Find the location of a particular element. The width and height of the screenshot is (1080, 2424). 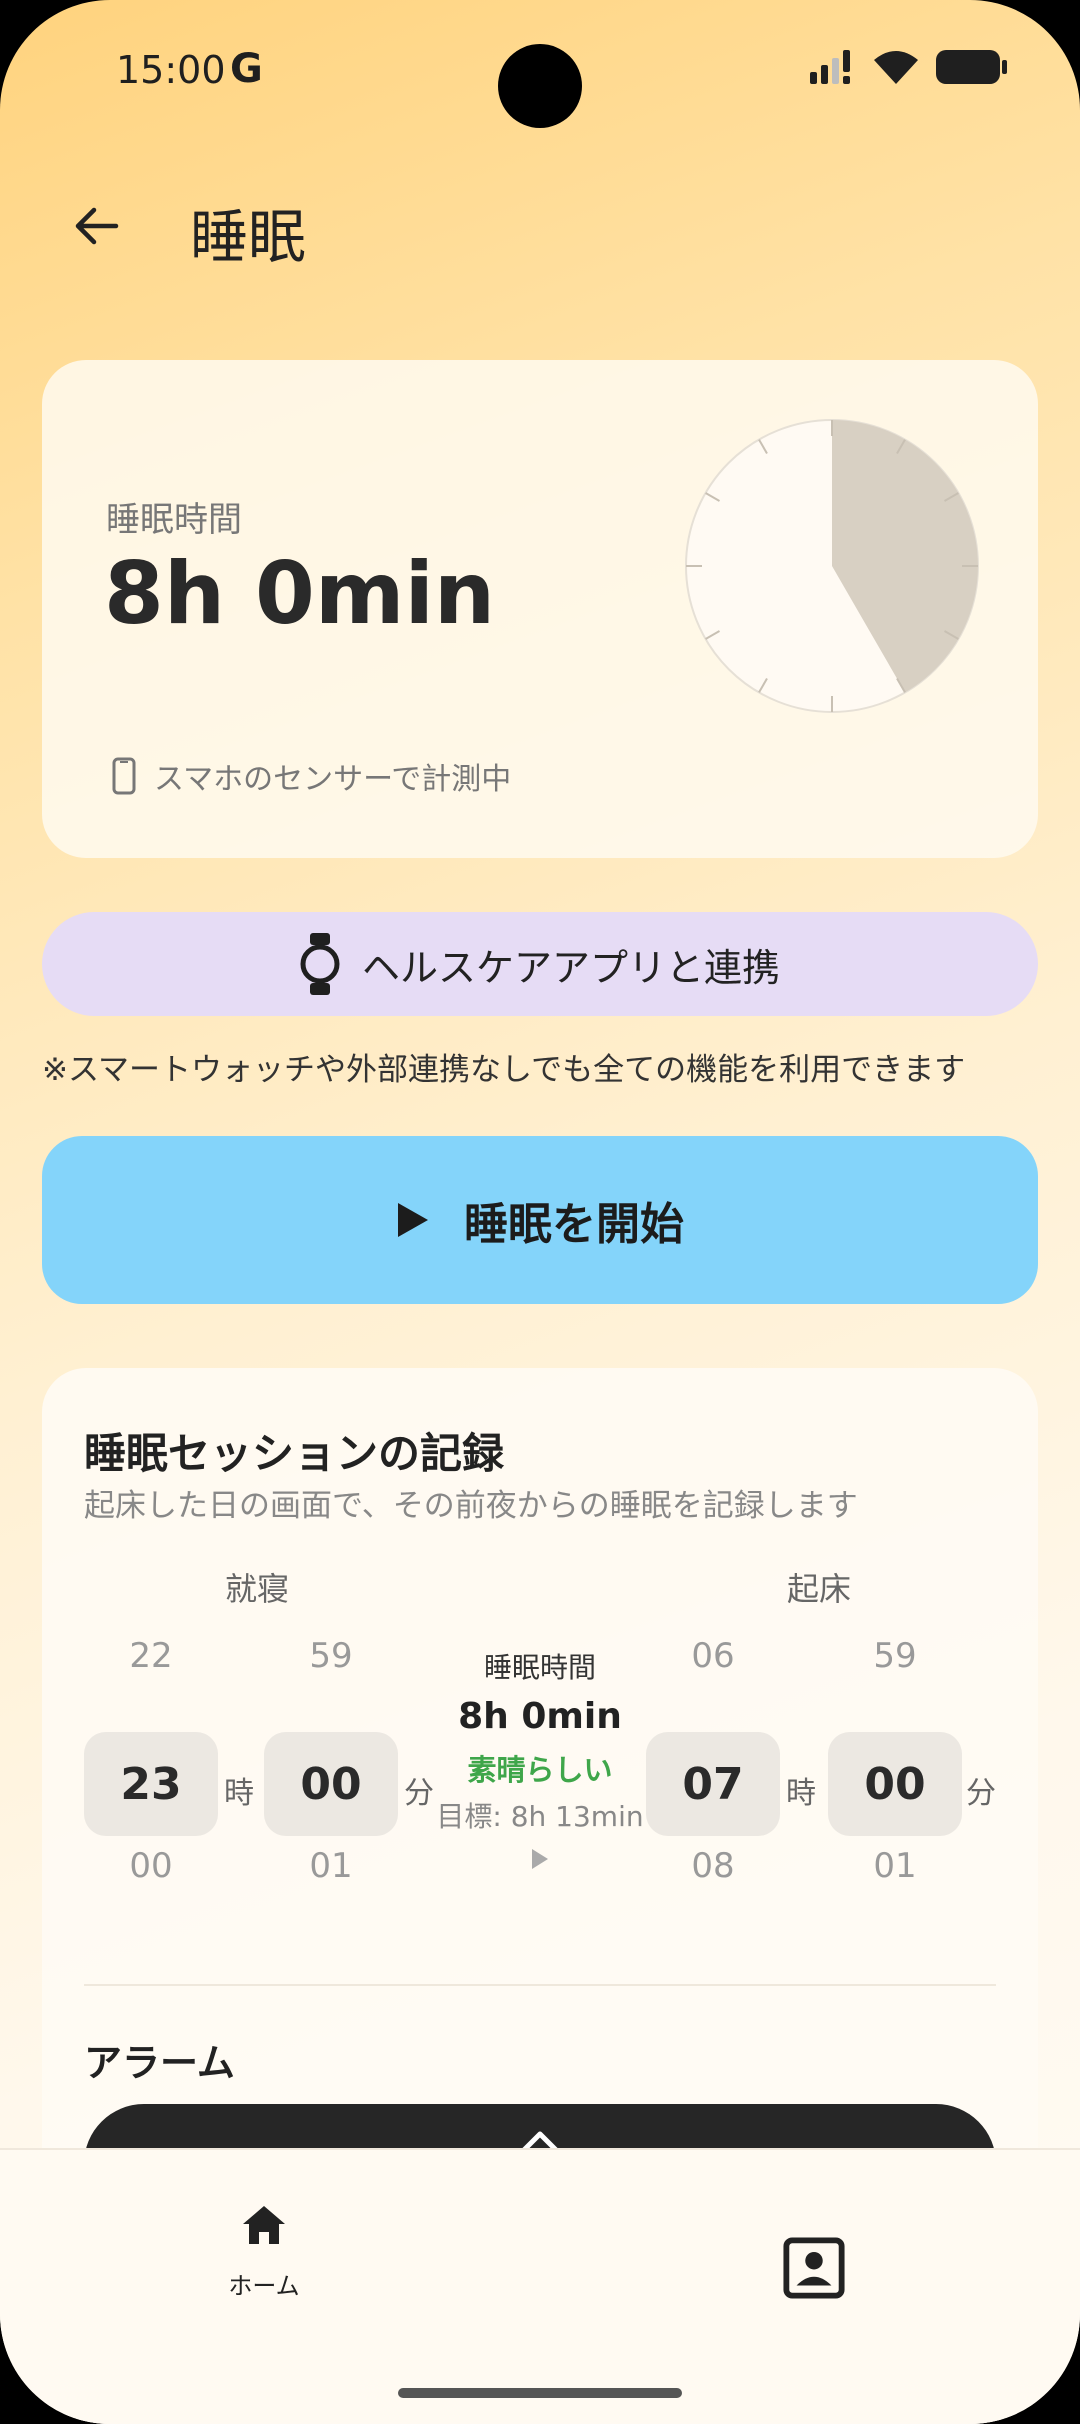

wake-label: 起床 is located at coordinates (818, 1589).